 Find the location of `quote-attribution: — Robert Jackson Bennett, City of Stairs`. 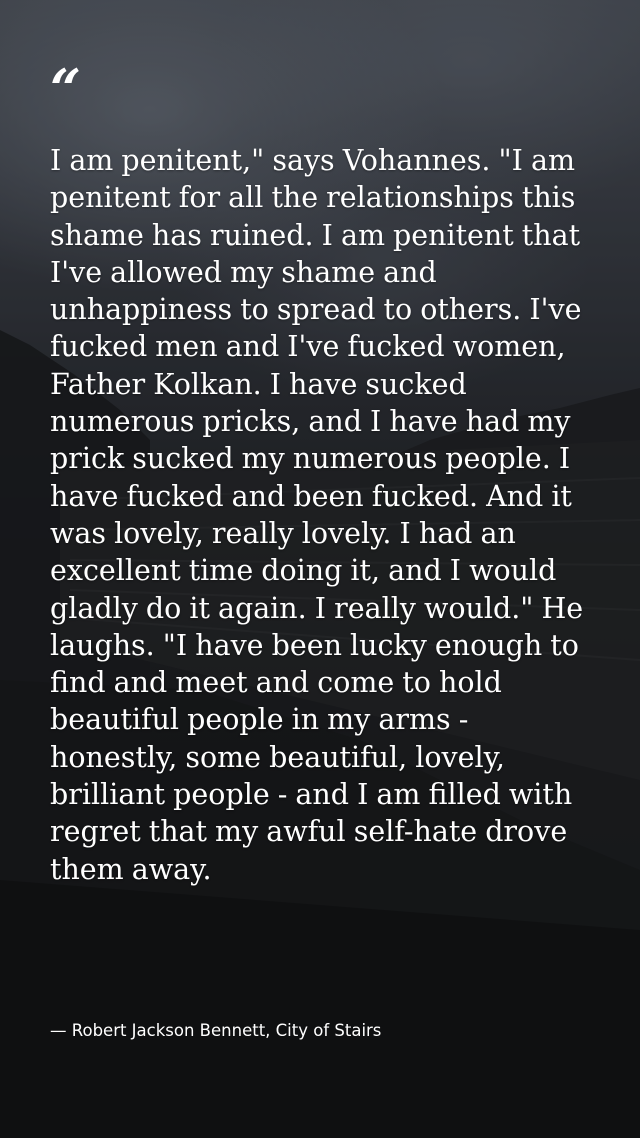

quote-attribution: — Robert Jackson Bennett, City of Stairs is located at coordinates (216, 1030).